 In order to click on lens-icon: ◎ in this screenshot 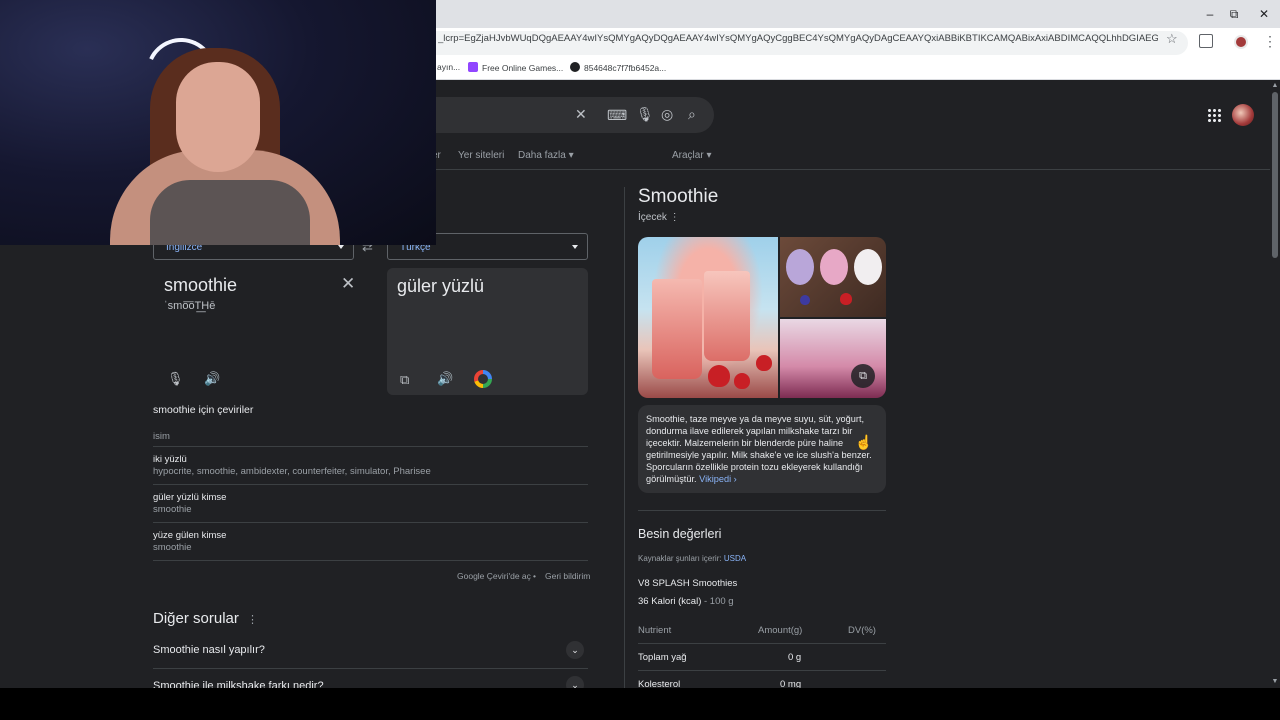, I will do `click(667, 114)`.